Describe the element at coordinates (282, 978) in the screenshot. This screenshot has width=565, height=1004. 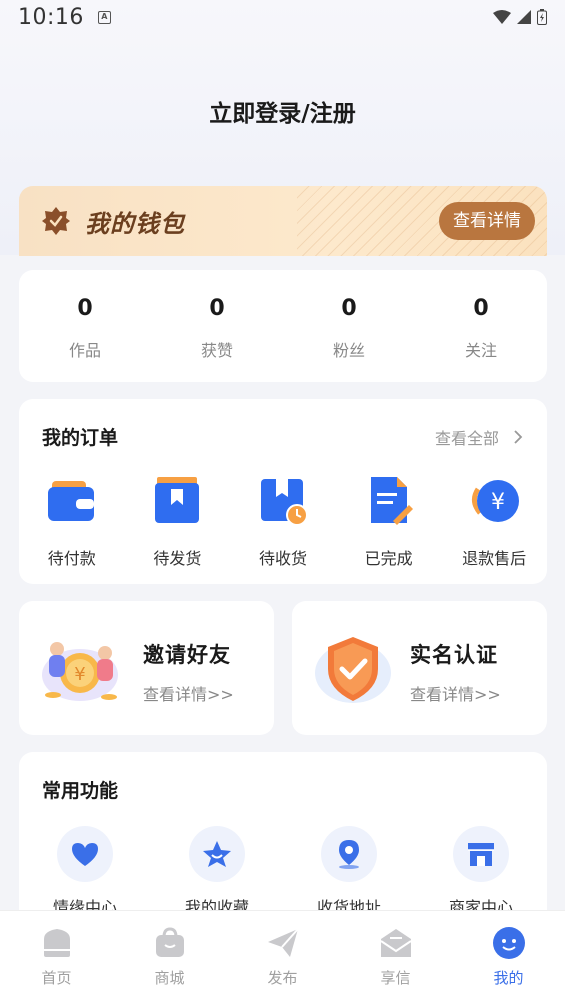
I see `tab-label: 发布` at that location.